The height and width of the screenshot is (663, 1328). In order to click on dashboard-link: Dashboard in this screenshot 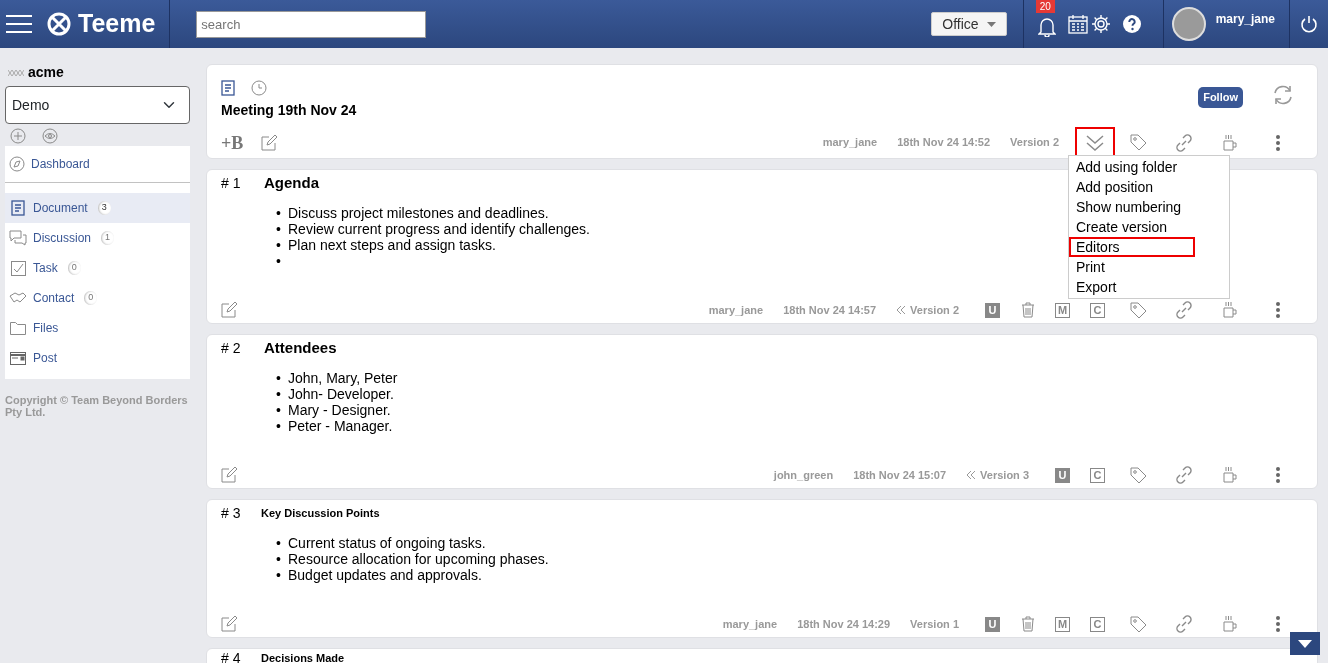, I will do `click(60, 164)`.